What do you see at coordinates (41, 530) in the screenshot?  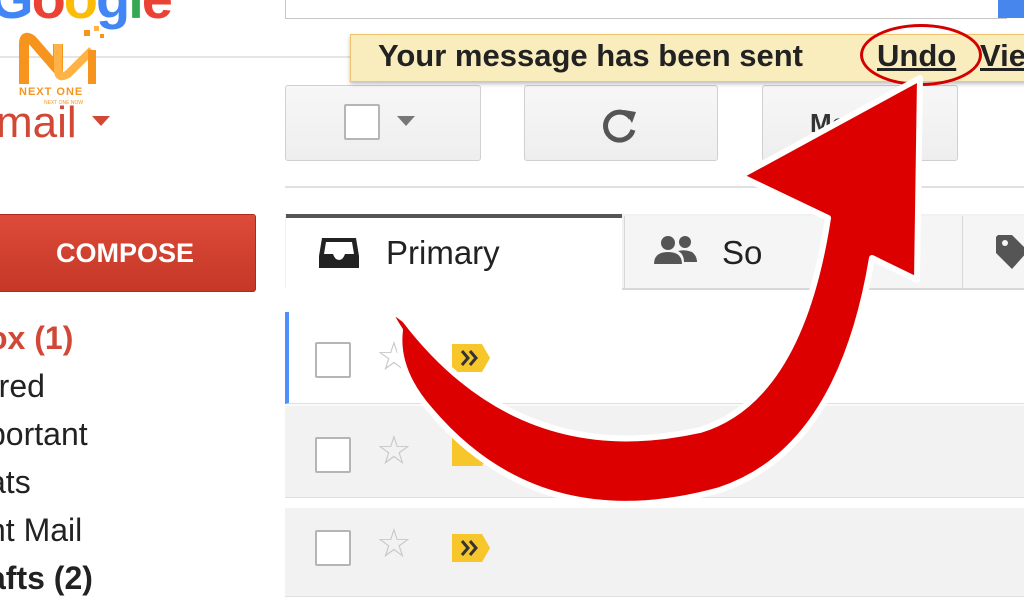 I see `sidebar-item-sent: nt Mail` at bounding box center [41, 530].